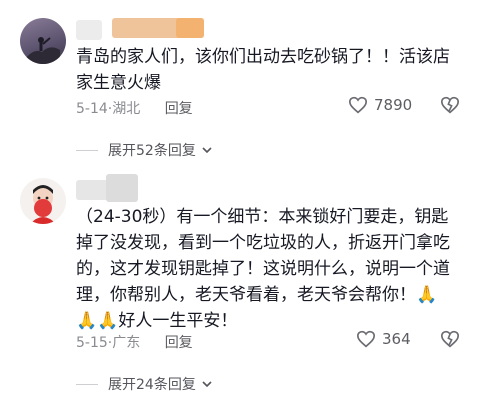 Image resolution: width=480 pixels, height=408 pixels. Describe the element at coordinates (92, 109) in the screenshot. I see `comment-date: 5-14` at that location.